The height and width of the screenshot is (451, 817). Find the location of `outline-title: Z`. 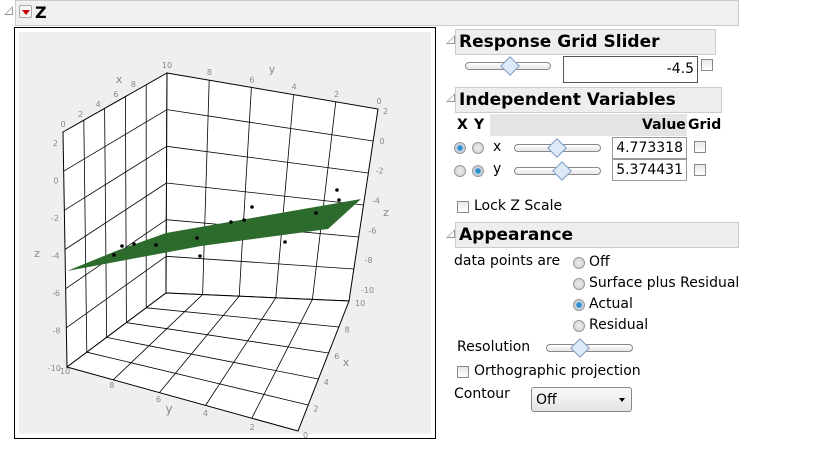

outline-title: Z is located at coordinates (41, 12).